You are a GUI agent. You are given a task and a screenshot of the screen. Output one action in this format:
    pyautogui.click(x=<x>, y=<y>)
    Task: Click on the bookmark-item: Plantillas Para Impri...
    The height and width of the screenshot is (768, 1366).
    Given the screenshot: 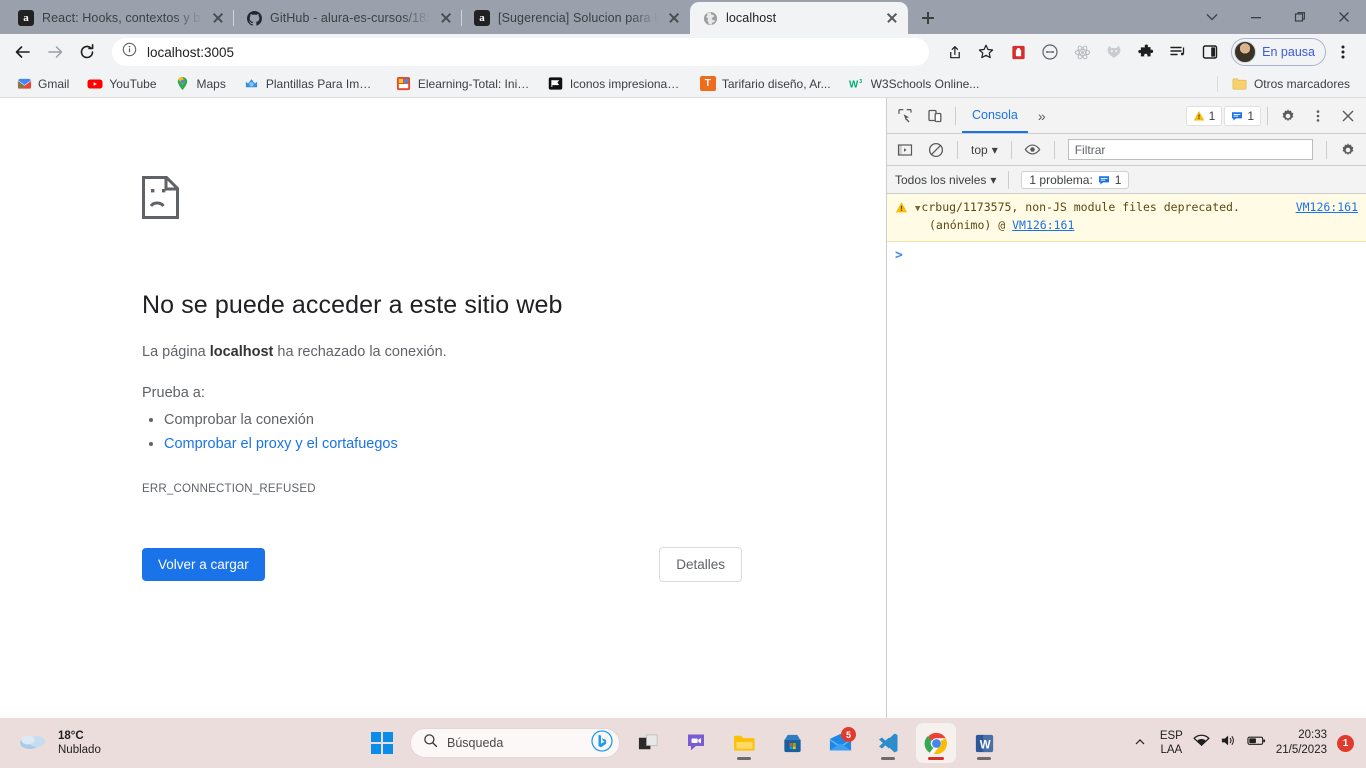 What is the action you would take?
    pyautogui.click(x=311, y=84)
    